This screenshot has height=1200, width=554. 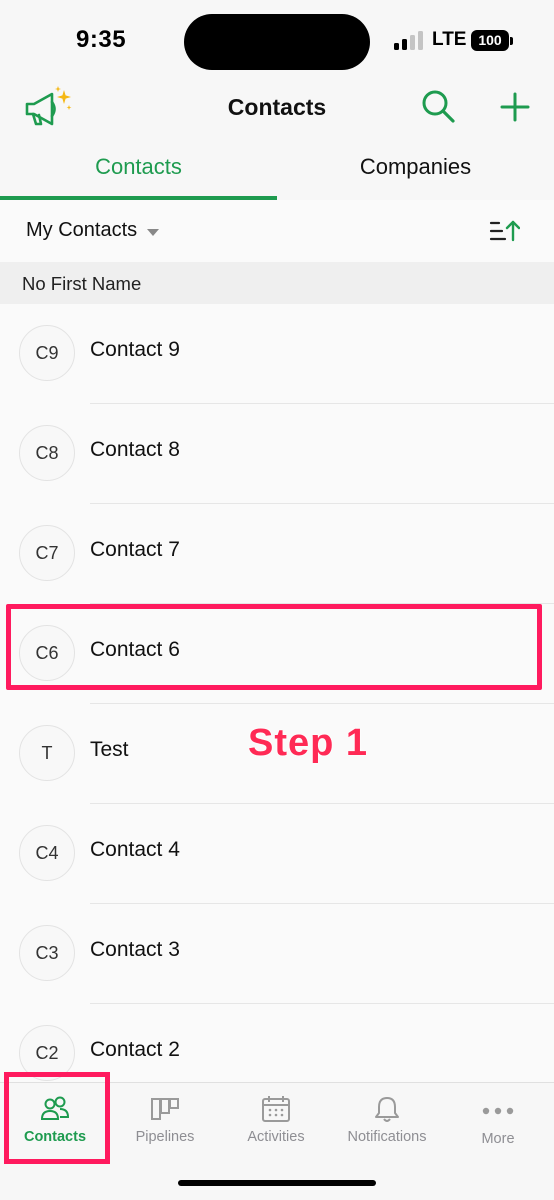 I want to click on avatar: T, so click(x=47, y=753).